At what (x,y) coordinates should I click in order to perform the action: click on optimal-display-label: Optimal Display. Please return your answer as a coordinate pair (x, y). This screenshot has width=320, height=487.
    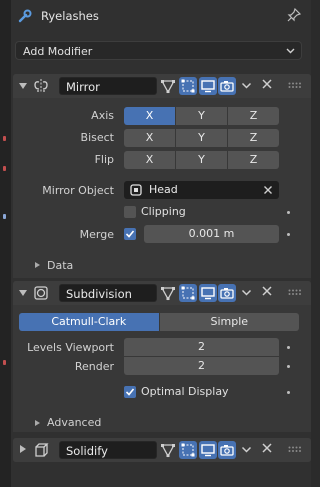
    Looking at the image, I should click on (185, 391).